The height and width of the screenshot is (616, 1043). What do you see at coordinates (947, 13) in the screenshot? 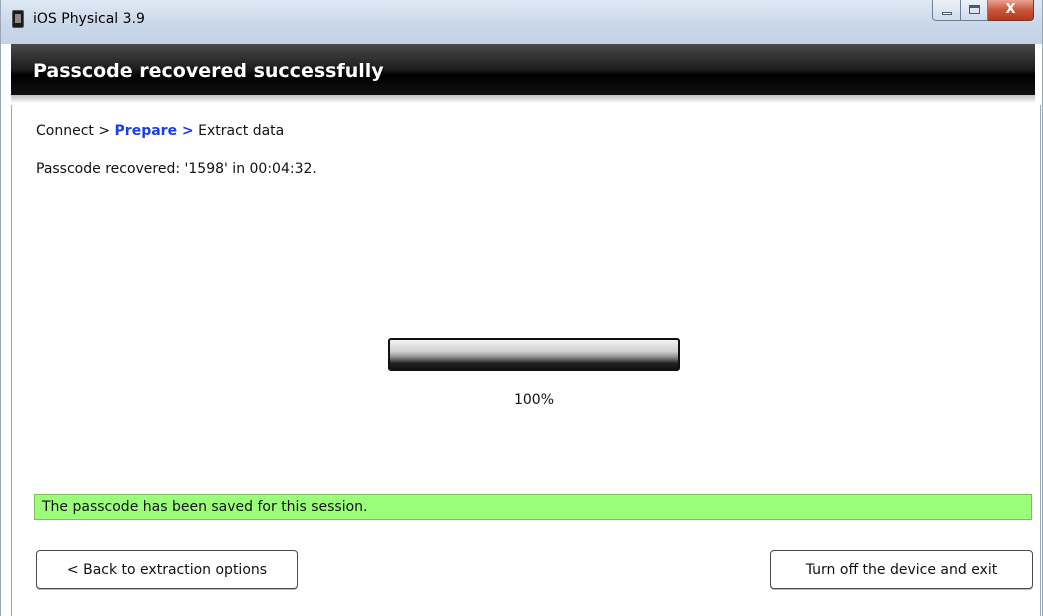
I see `minimize-icon` at bounding box center [947, 13].